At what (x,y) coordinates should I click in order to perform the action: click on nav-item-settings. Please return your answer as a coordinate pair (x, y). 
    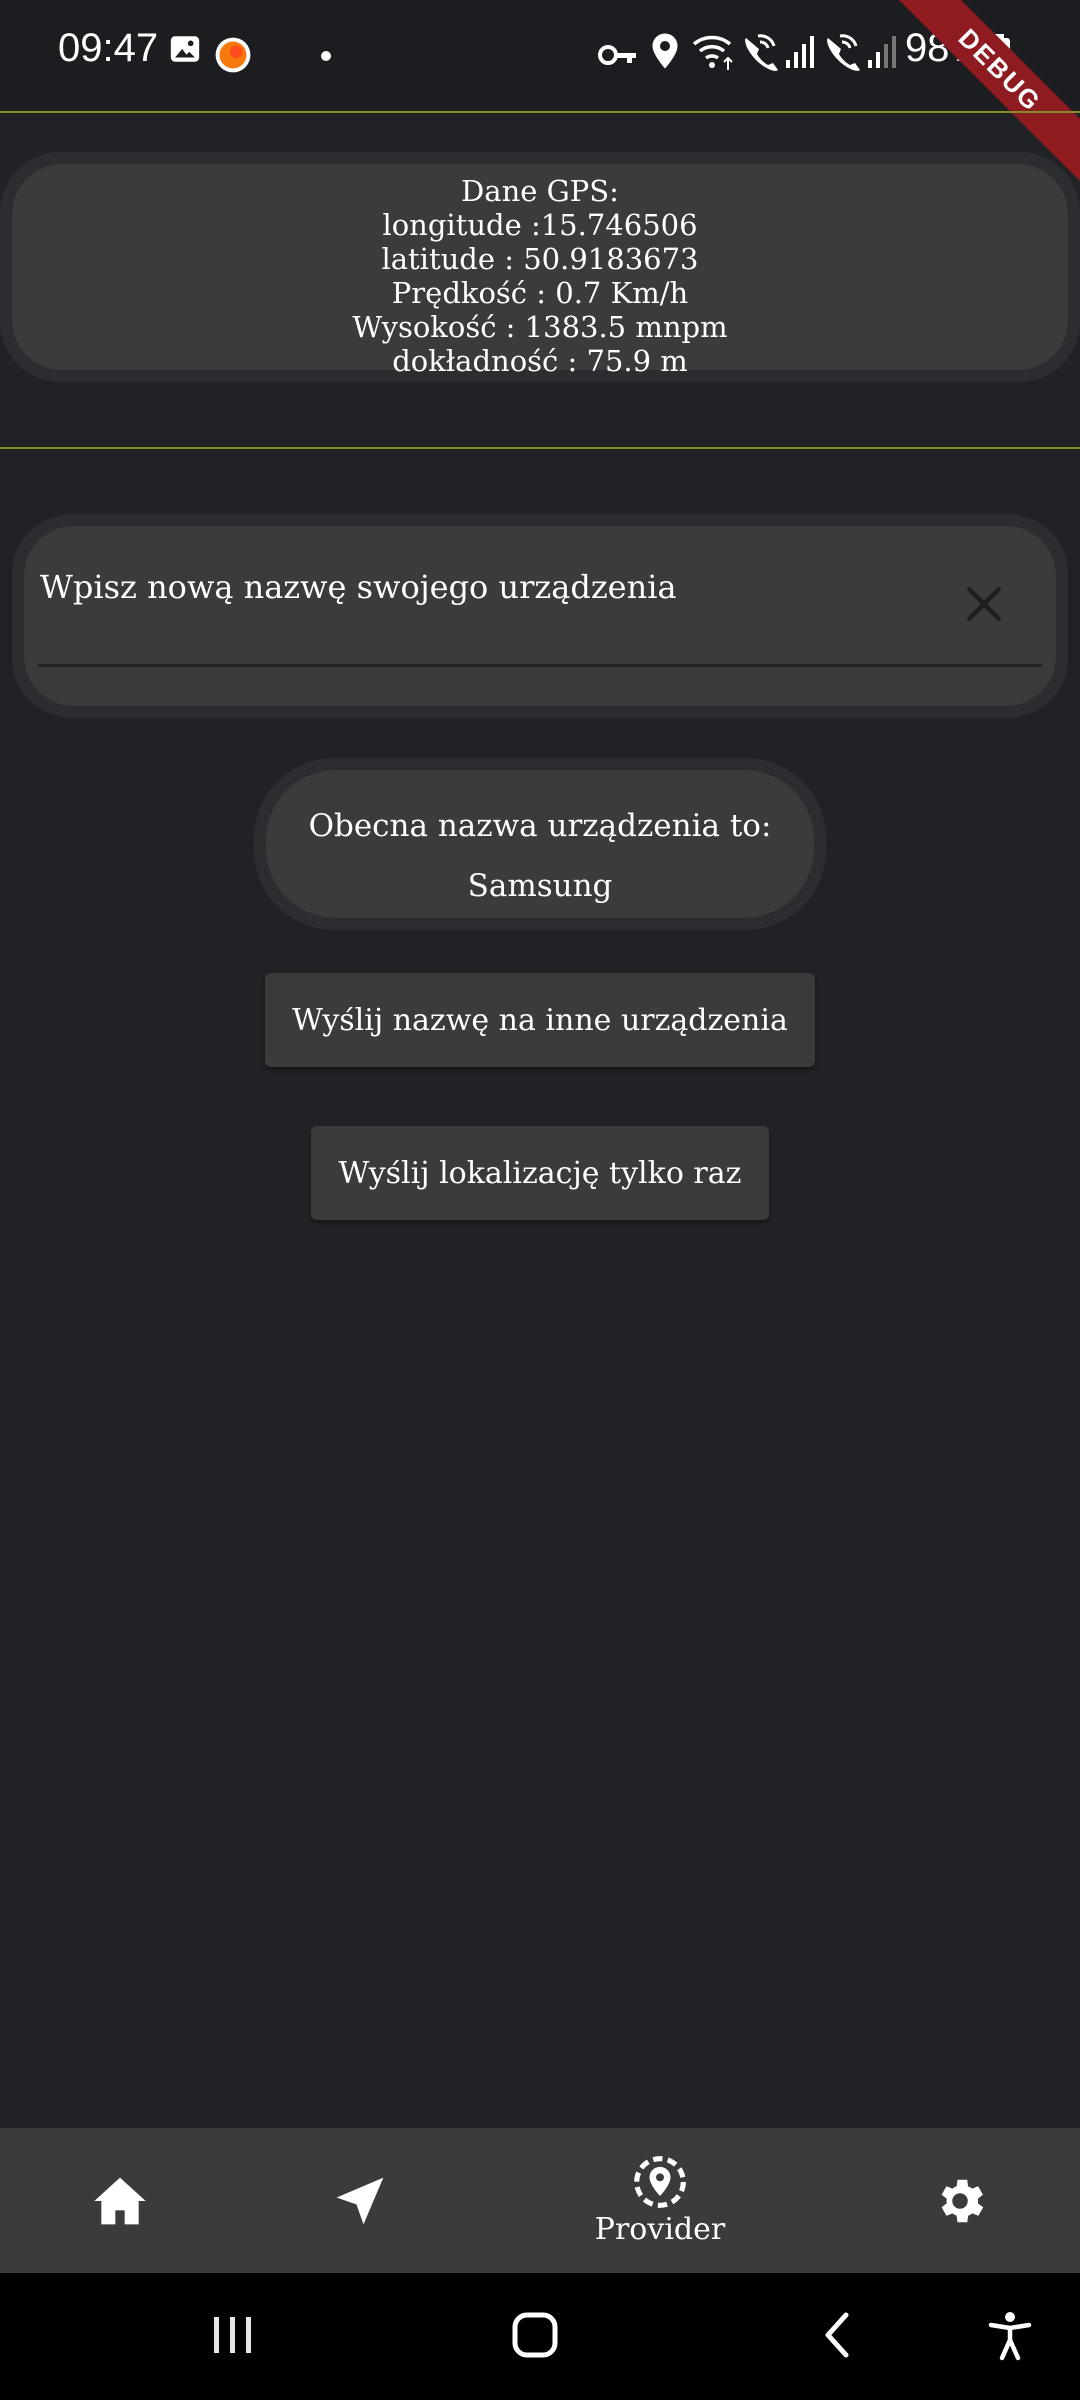
    Looking at the image, I should click on (960, 2200).